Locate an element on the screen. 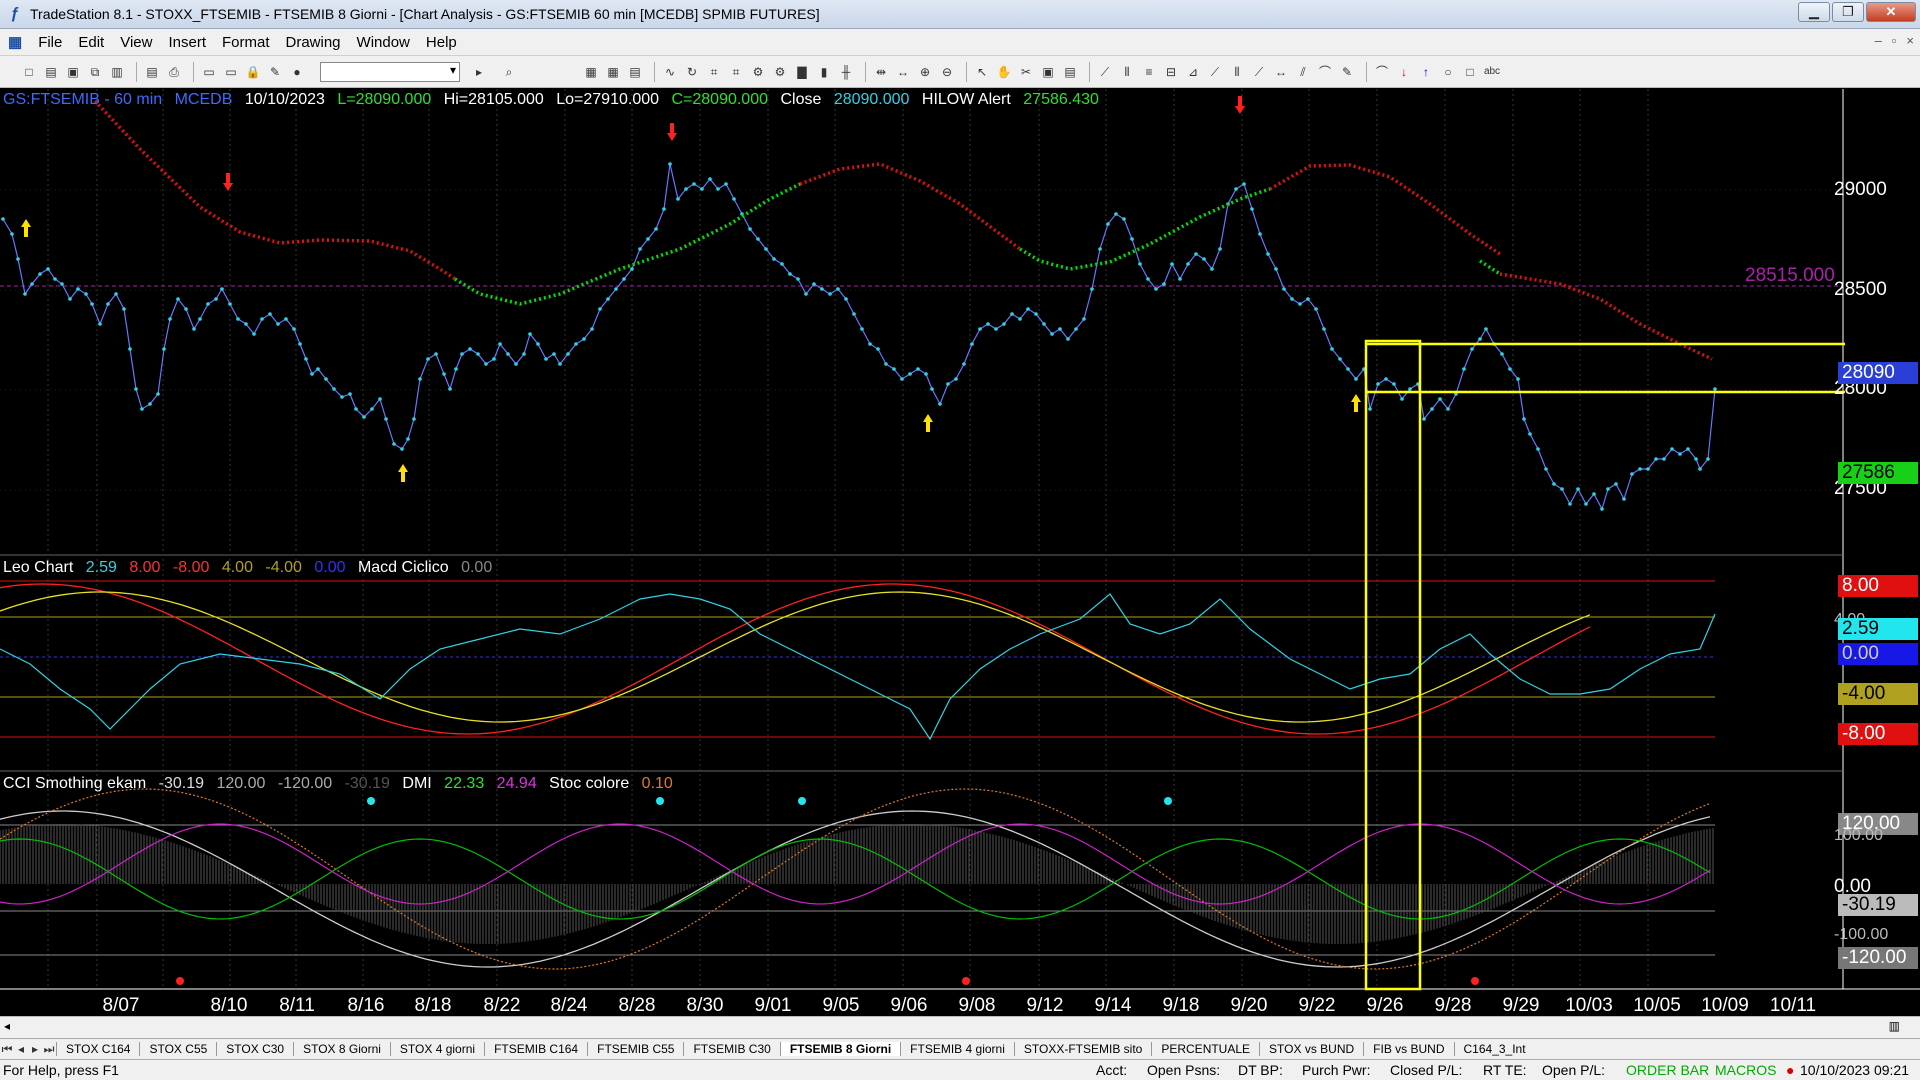  menu-edit: Edit is located at coordinates (91, 42).